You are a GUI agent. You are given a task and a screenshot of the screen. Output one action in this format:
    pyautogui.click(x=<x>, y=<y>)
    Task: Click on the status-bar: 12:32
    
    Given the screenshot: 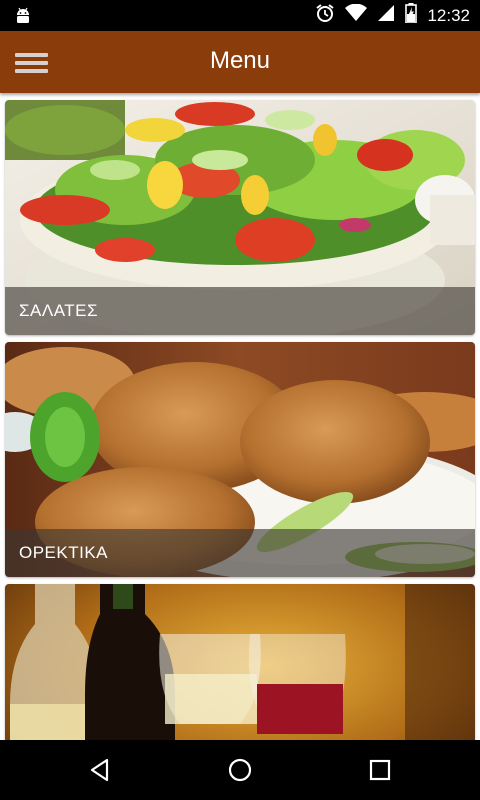 What is the action you would take?
    pyautogui.click(x=240, y=15)
    